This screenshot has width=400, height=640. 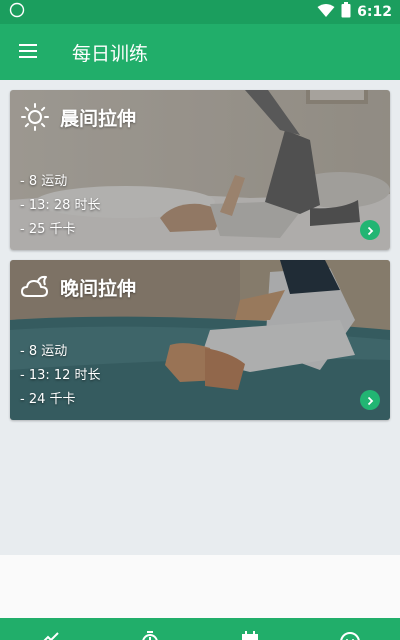 What do you see at coordinates (150, 634) in the screenshot?
I see `timer-icon` at bounding box center [150, 634].